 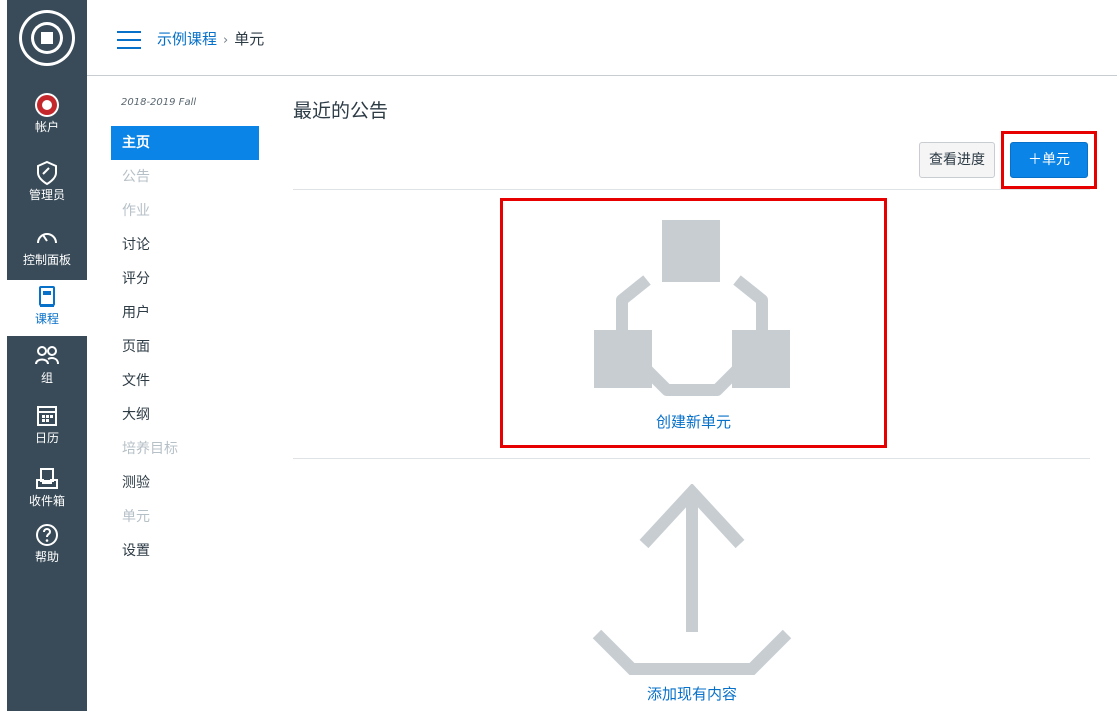 What do you see at coordinates (692, 693) in the screenshot?
I see `add-existing-content-link: 添加现有内容` at bounding box center [692, 693].